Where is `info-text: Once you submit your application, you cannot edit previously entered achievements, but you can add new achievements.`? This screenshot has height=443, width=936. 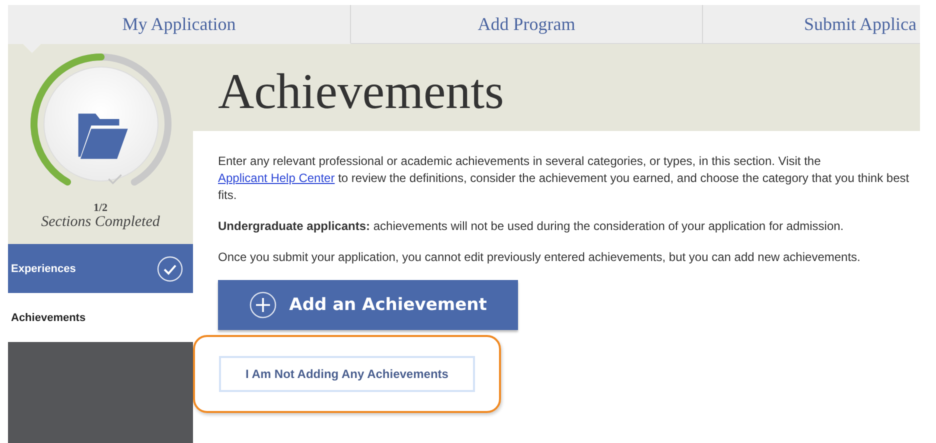
info-text: Once you submit your application, you cannot edit previously entered achievements, but you can add new achievements. is located at coordinates (540, 257).